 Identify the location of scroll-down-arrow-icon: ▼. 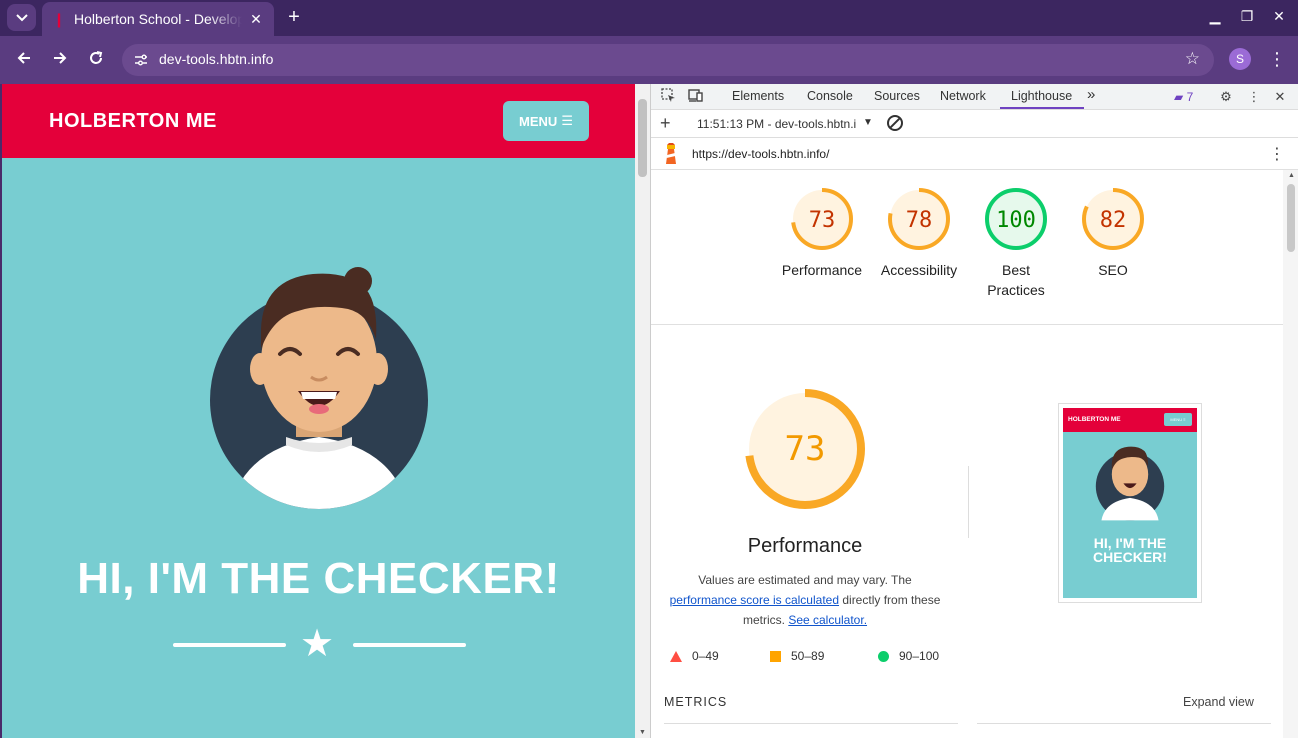
(642, 732).